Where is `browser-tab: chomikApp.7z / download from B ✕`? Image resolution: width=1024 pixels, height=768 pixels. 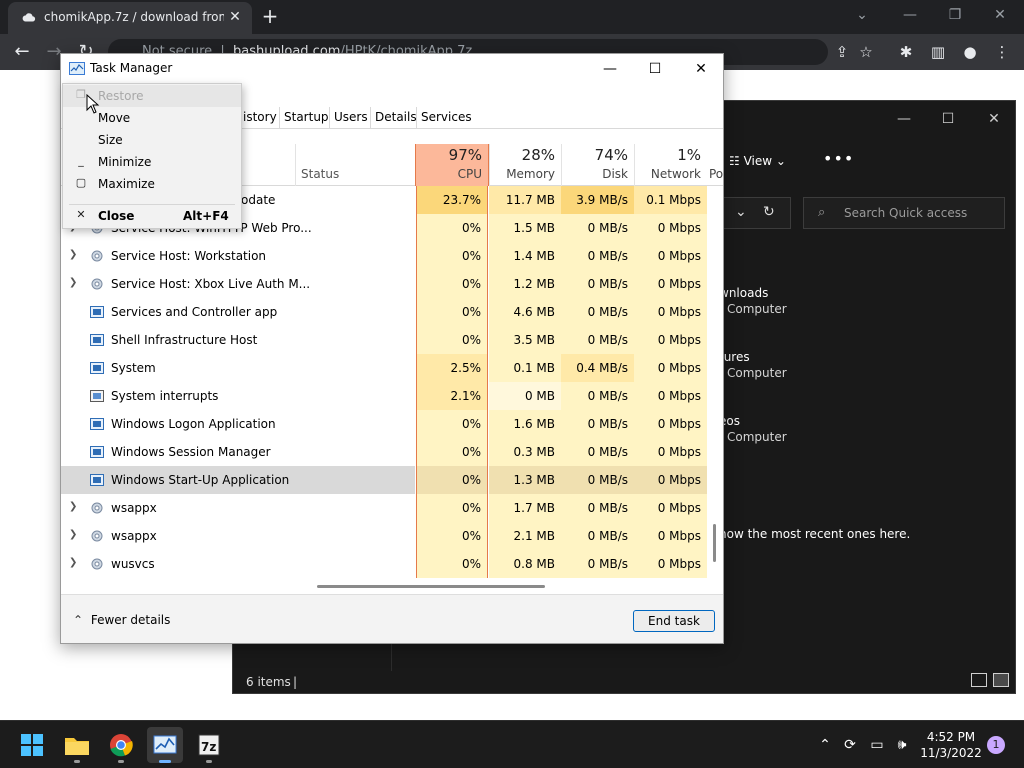 browser-tab: chomikApp.7z / download from B ✕ is located at coordinates (130, 18).